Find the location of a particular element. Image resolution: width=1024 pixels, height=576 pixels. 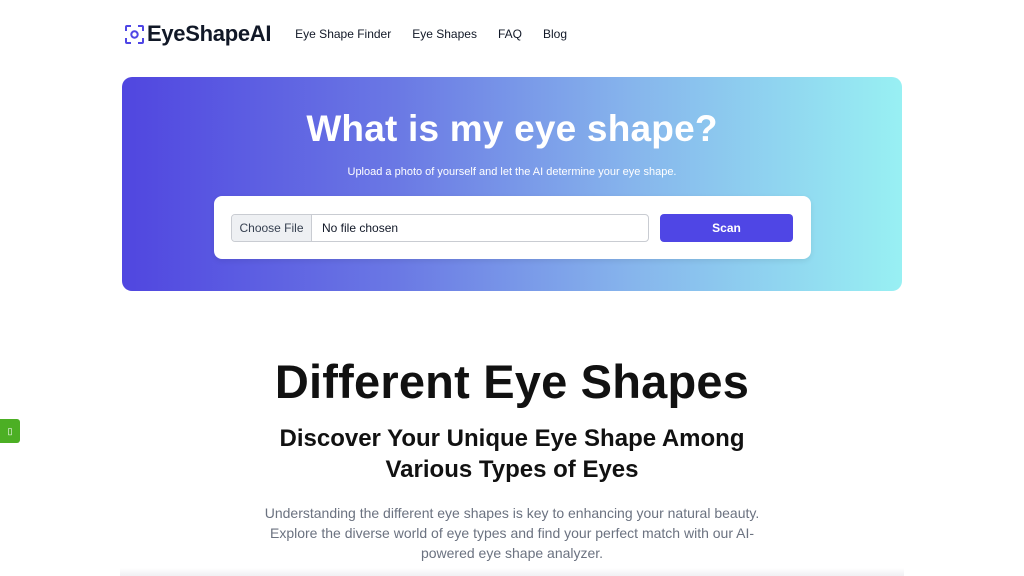

choose-file-button: Choose File is located at coordinates (272, 228).